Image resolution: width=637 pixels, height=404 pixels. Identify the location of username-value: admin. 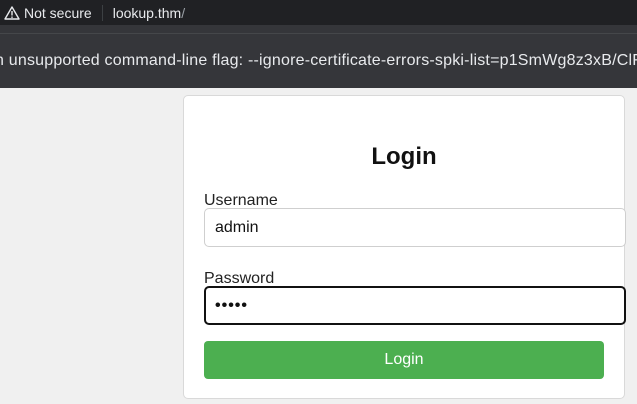
(237, 227).